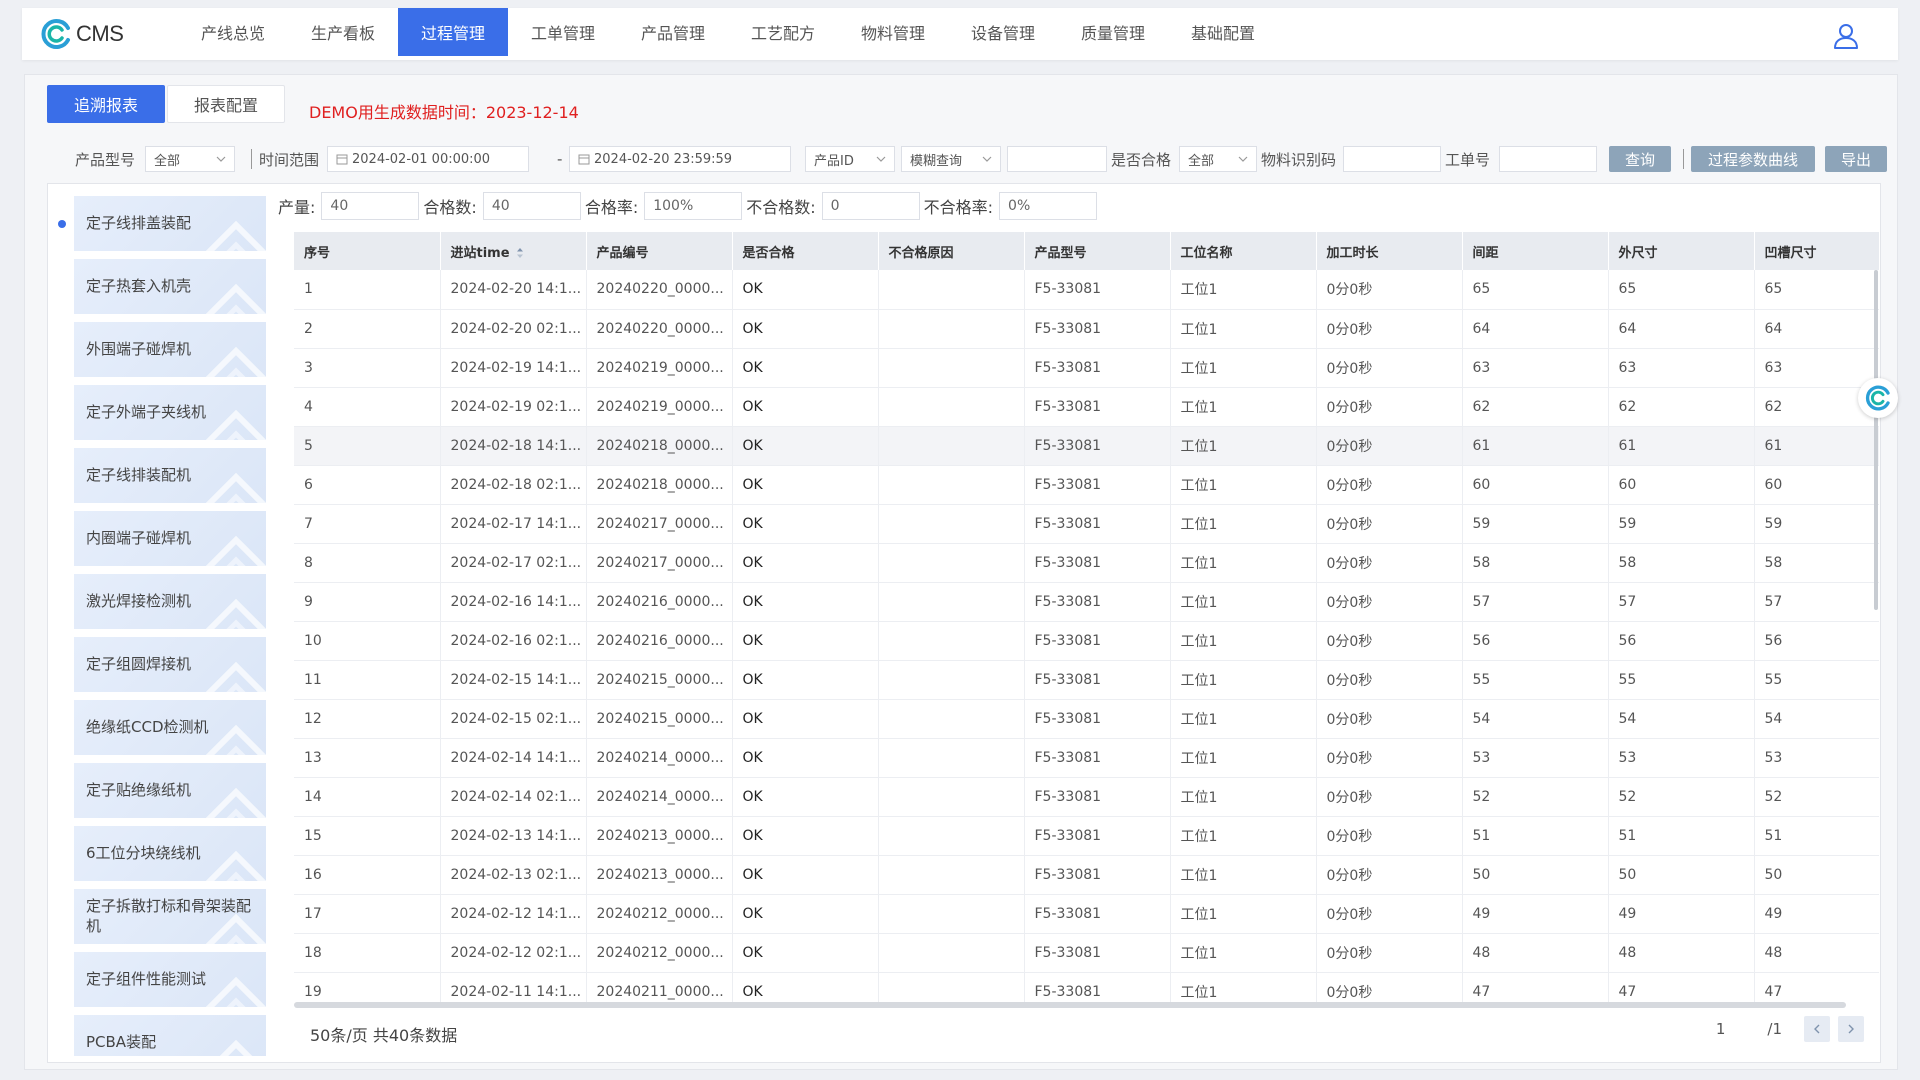  I want to click on process-curve-button: 过程参数曲线, so click(1753, 159).